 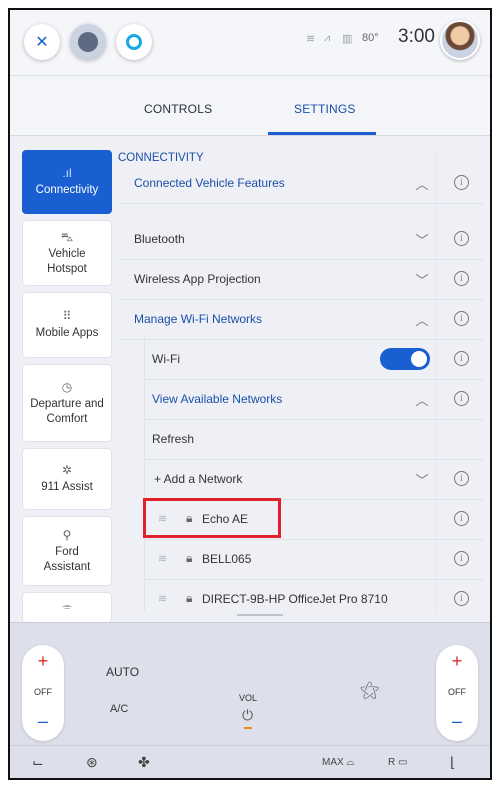 I want to click on network-name: DIRECT-9B-HP OfficeJet Pro 8710, so click(x=295, y=599).